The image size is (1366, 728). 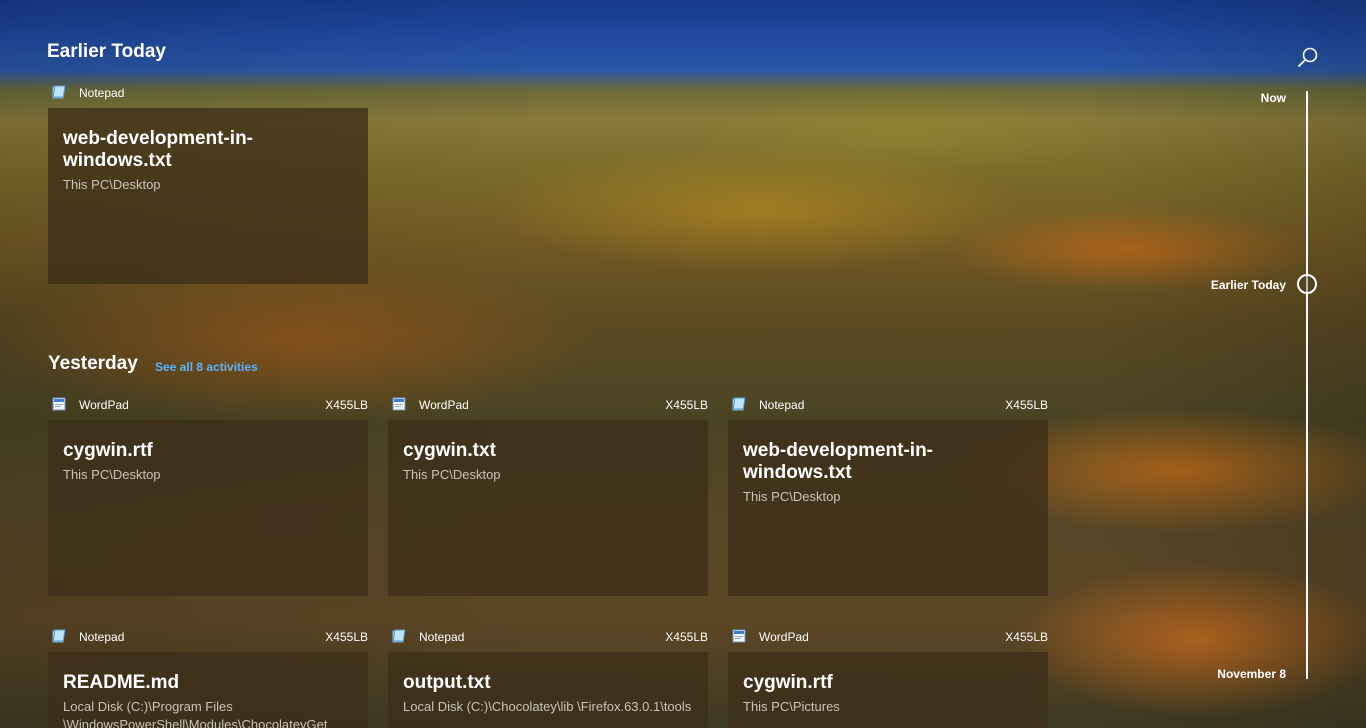 What do you see at coordinates (106, 51) in the screenshot?
I see `section-title-earlier-today: Earlier Today` at bounding box center [106, 51].